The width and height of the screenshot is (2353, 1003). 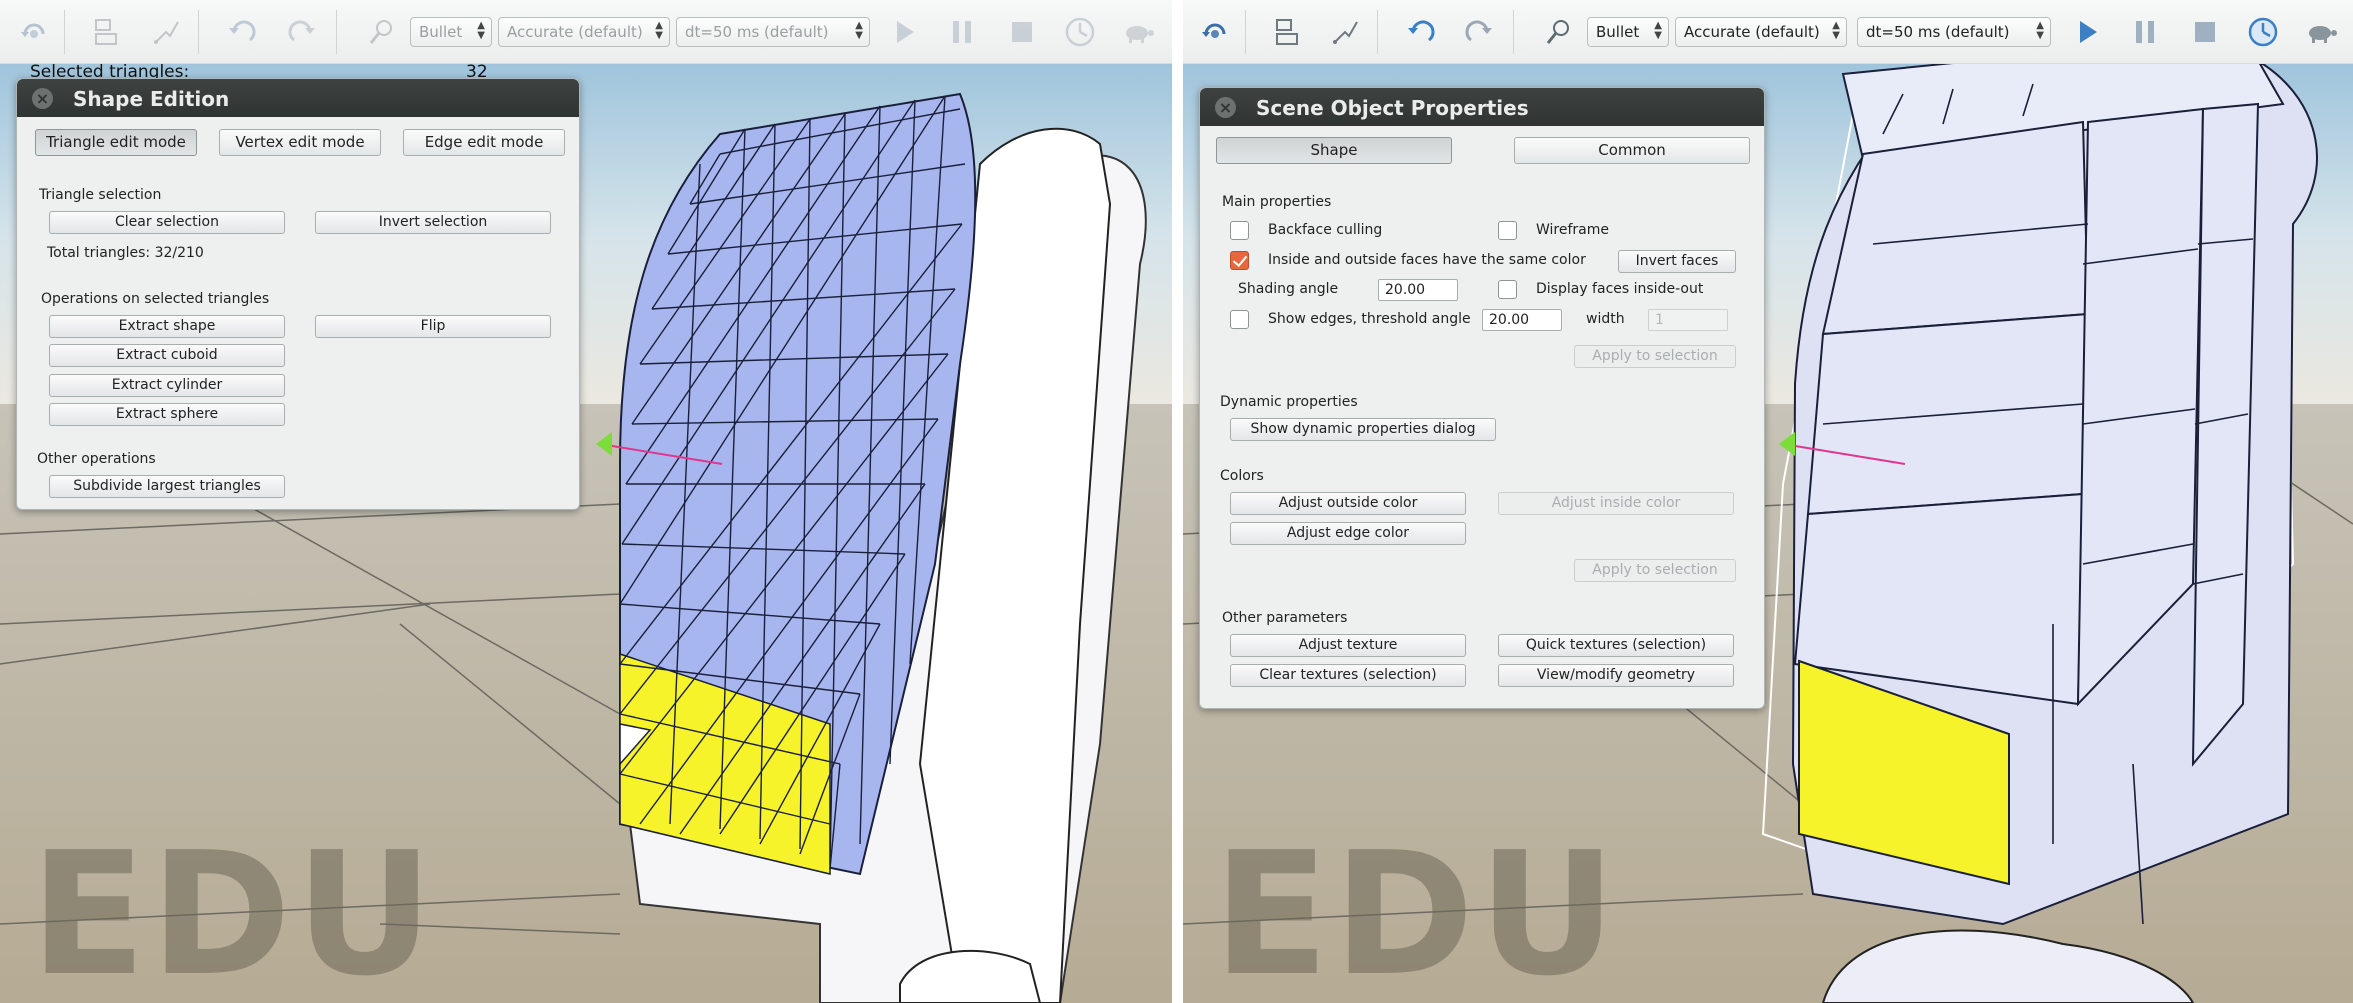 I want to click on extract-sphere-button: Extract sphere, so click(x=167, y=414).